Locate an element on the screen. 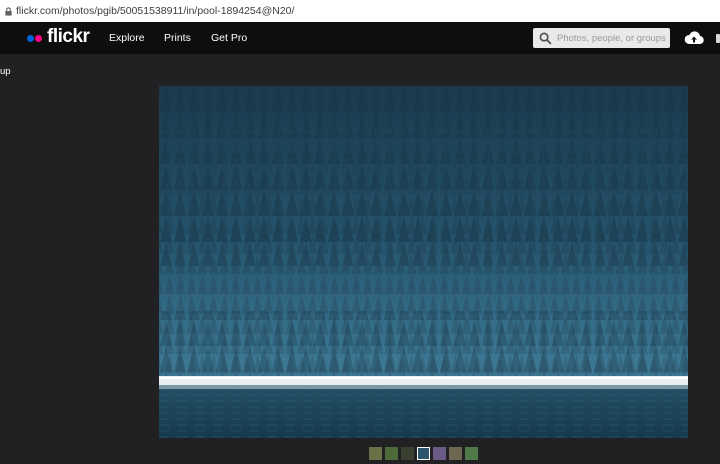 Image resolution: width=720 pixels, height=464 pixels. logo-text: flickr is located at coordinates (68, 36).